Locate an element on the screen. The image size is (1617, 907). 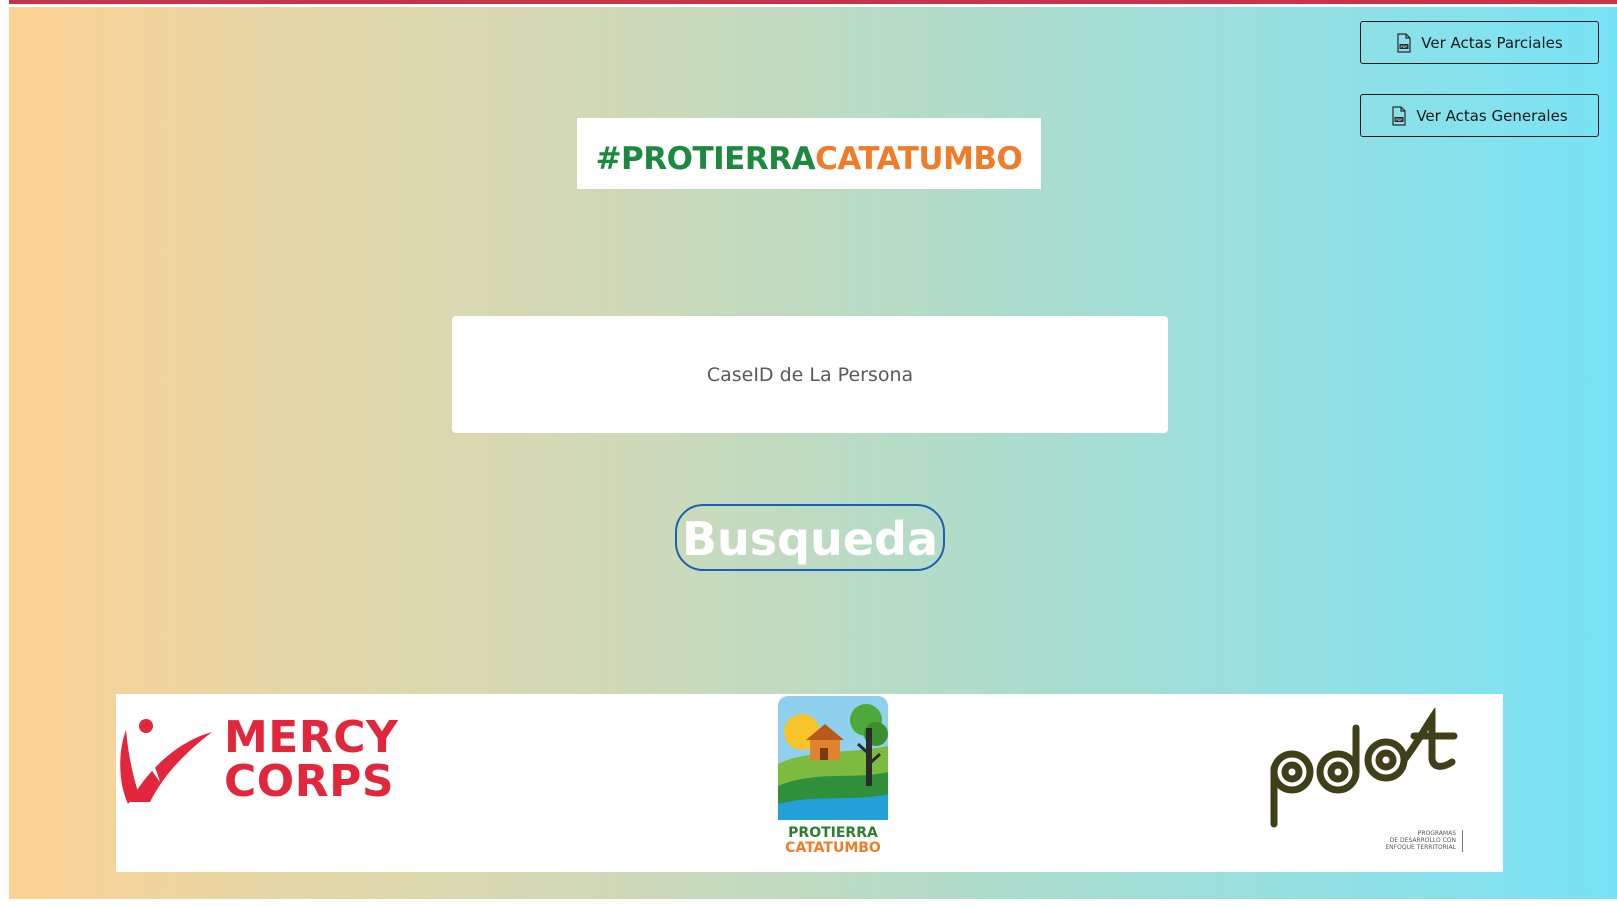
mercy-corps-figure-icon is located at coordinates (166, 761).